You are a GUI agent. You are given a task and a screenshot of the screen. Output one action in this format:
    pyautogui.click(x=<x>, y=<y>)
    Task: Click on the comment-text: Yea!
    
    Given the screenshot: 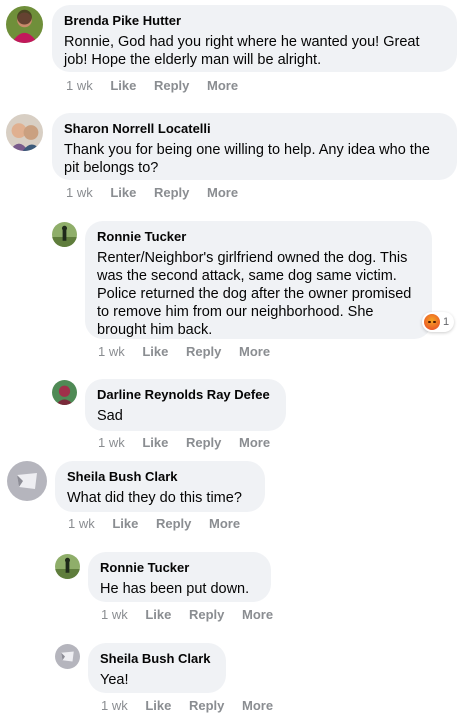 What is the action you would take?
    pyautogui.click(x=114, y=680)
    